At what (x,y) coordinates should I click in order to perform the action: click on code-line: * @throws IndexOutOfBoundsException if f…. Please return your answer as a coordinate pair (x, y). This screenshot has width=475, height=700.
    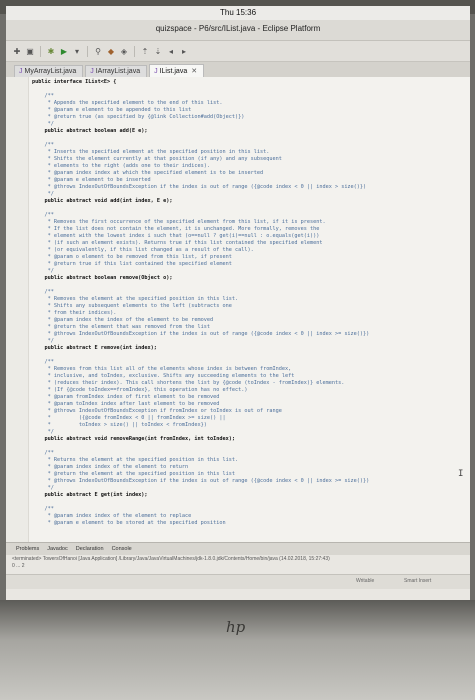
    Looking at the image, I should click on (249, 411).